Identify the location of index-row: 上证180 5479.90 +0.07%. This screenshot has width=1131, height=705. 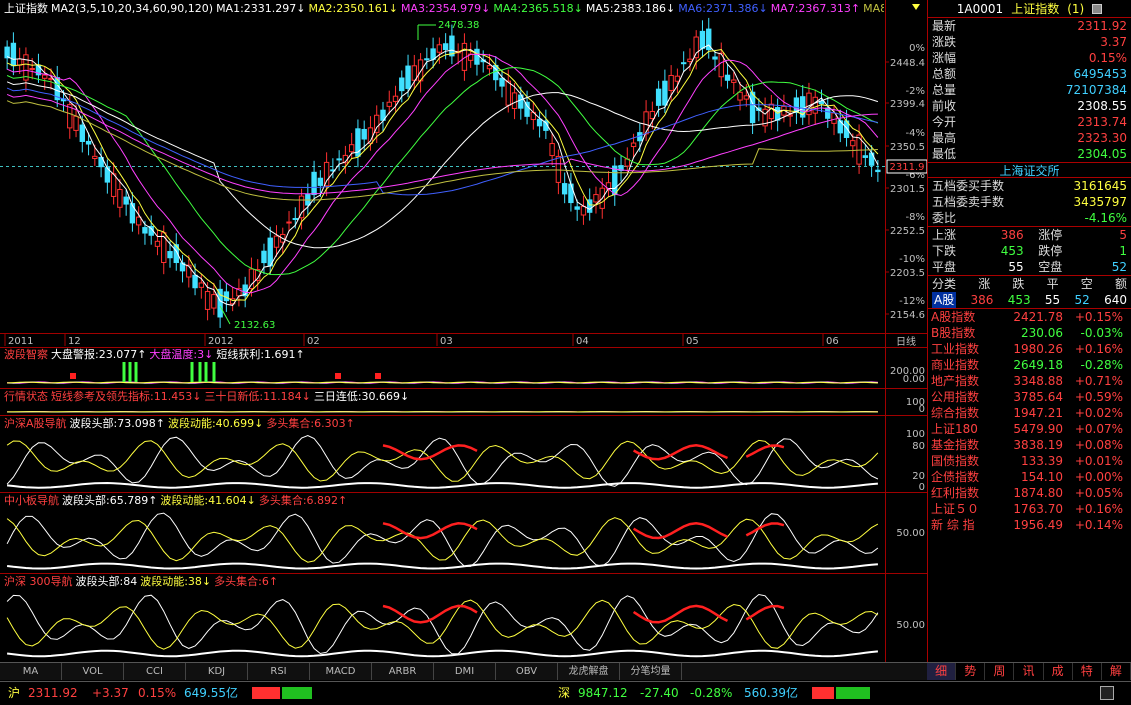
(1029, 429).